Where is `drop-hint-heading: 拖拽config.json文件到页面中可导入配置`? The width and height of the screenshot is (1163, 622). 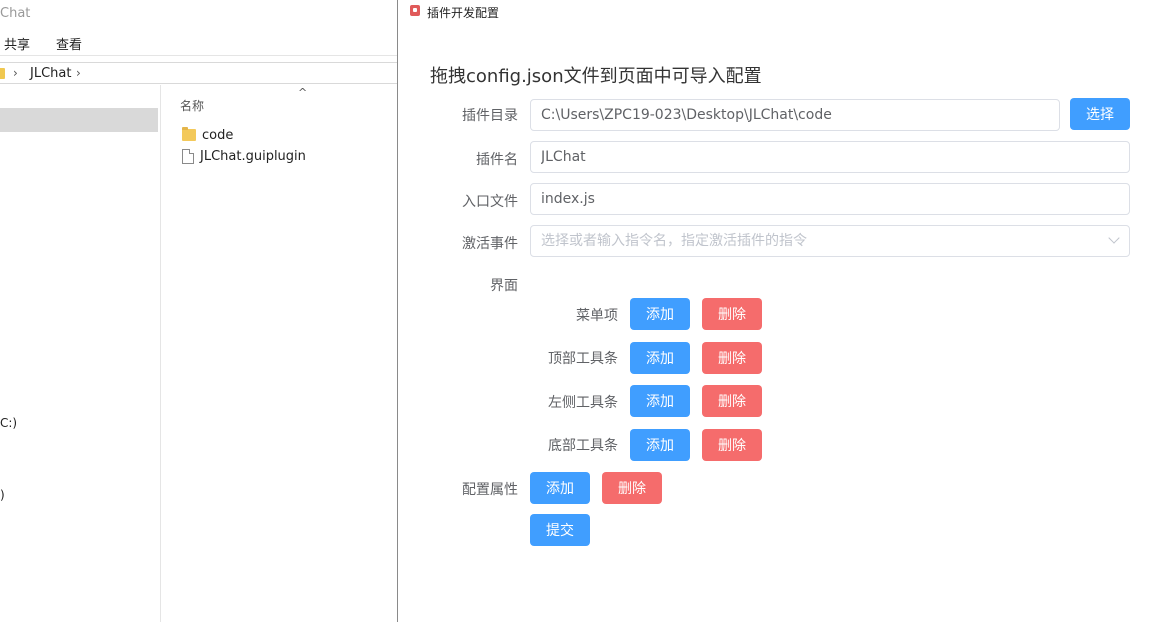
drop-hint-heading: 拖拽config.json文件到页面中可导入配置 is located at coordinates (596, 76).